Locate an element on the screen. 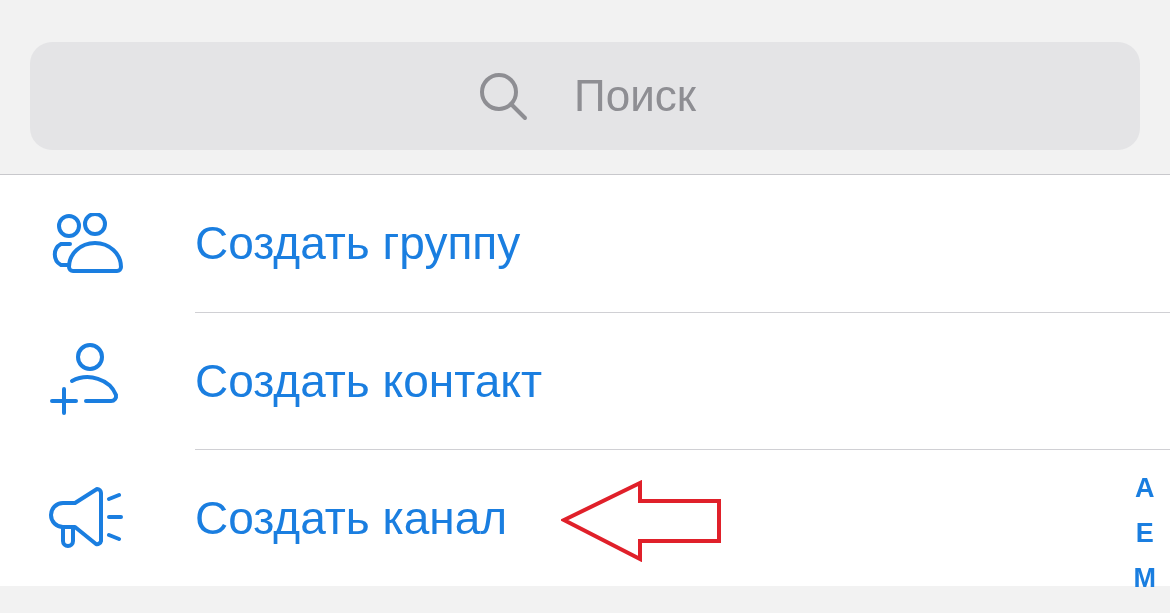 The height and width of the screenshot is (613, 1170). action-item: Создать канал is located at coordinates (351, 518).